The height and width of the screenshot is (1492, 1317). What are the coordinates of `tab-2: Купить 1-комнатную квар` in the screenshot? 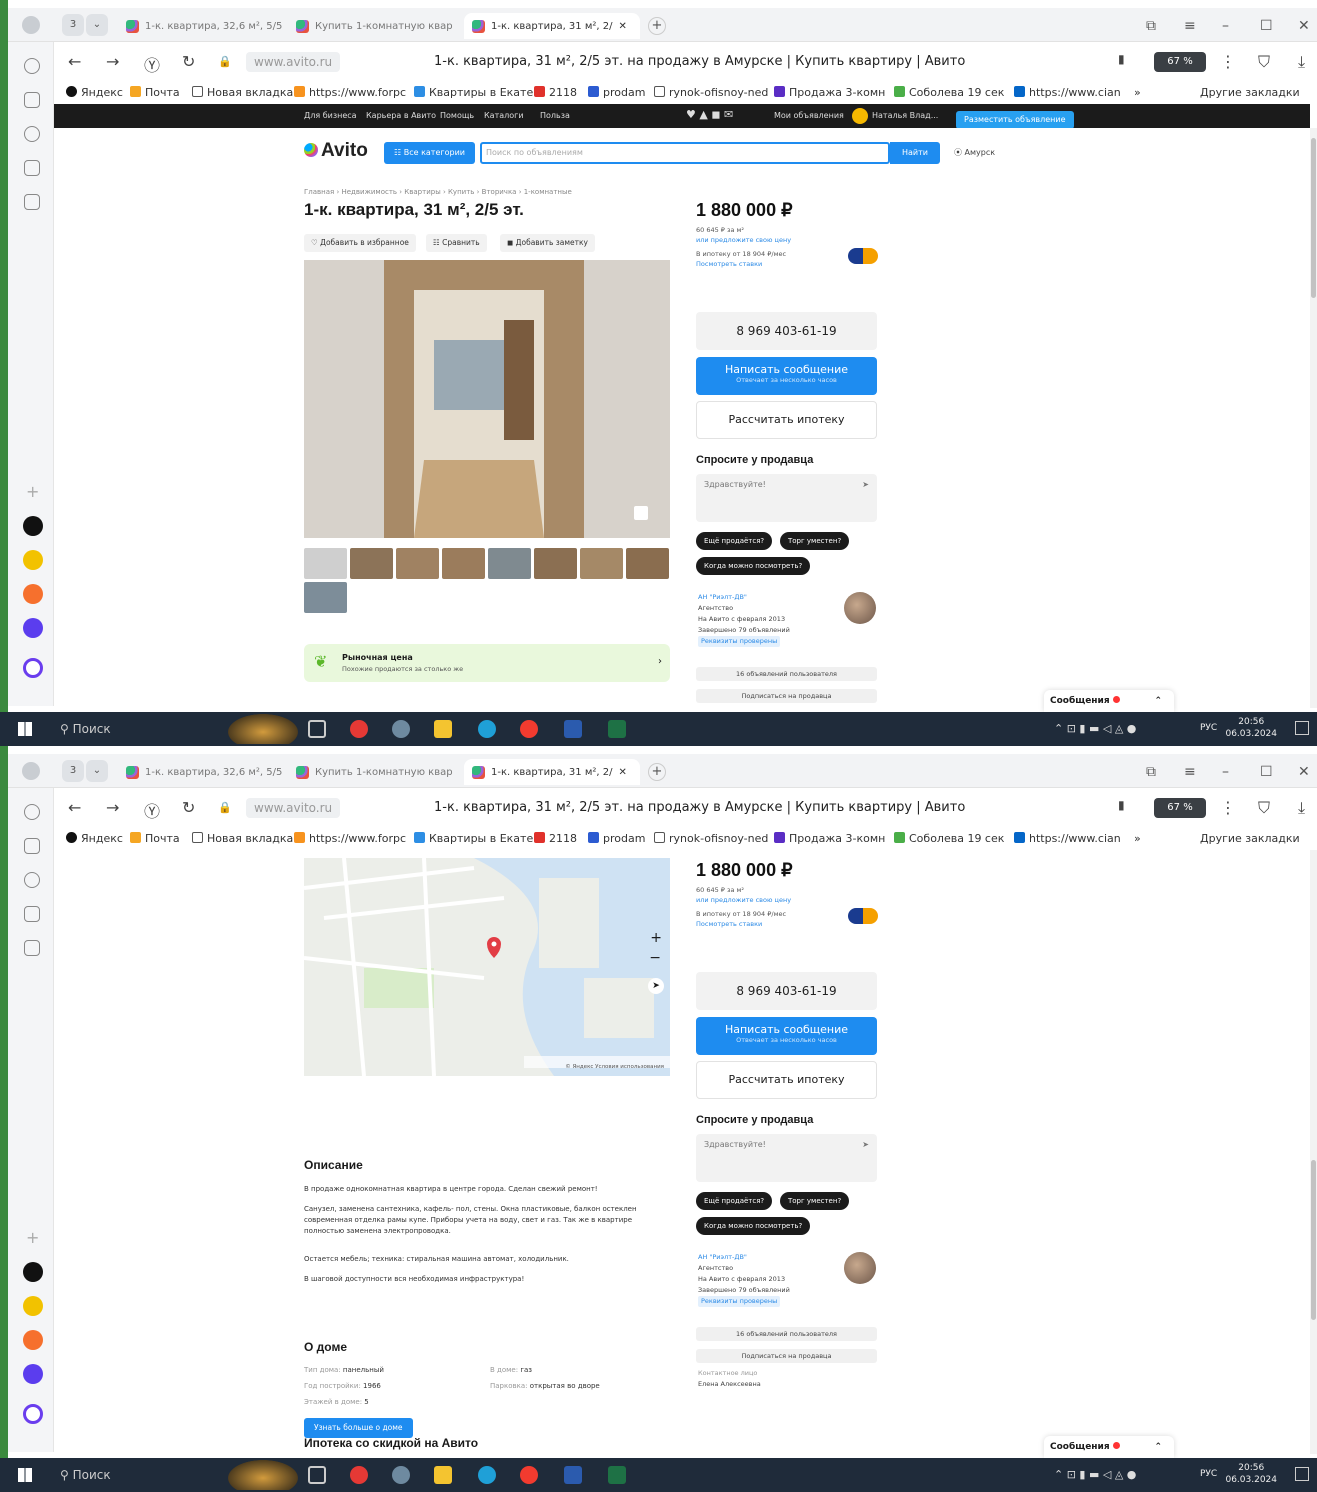 It's located at (376, 26).